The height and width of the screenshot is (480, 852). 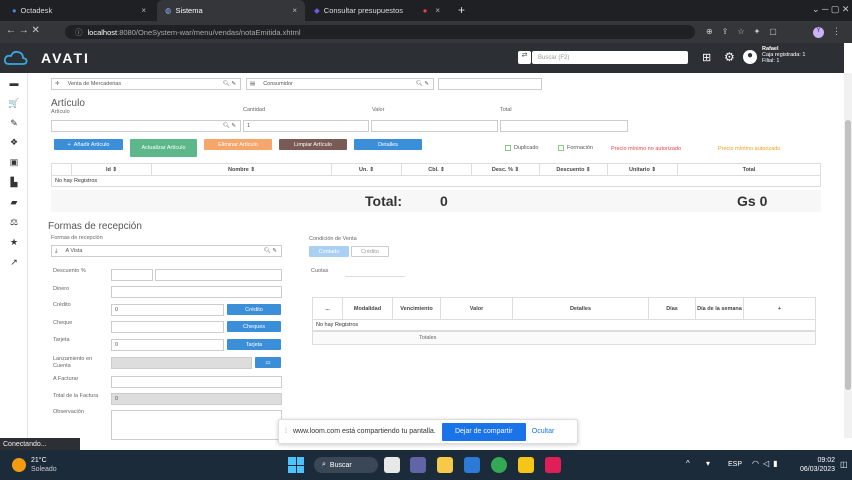 What do you see at coordinates (167, 345) in the screenshot?
I see `tarjeta-input: 0` at bounding box center [167, 345].